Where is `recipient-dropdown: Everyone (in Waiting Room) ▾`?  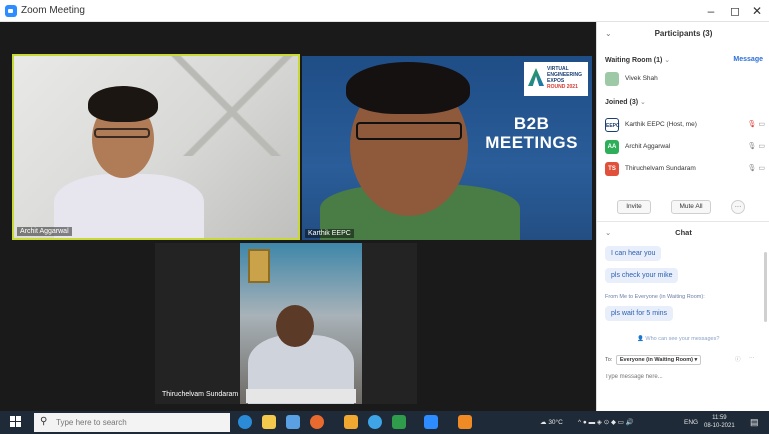
recipient-dropdown: Everyone (in Waiting Room) ▾ is located at coordinates (658, 360).